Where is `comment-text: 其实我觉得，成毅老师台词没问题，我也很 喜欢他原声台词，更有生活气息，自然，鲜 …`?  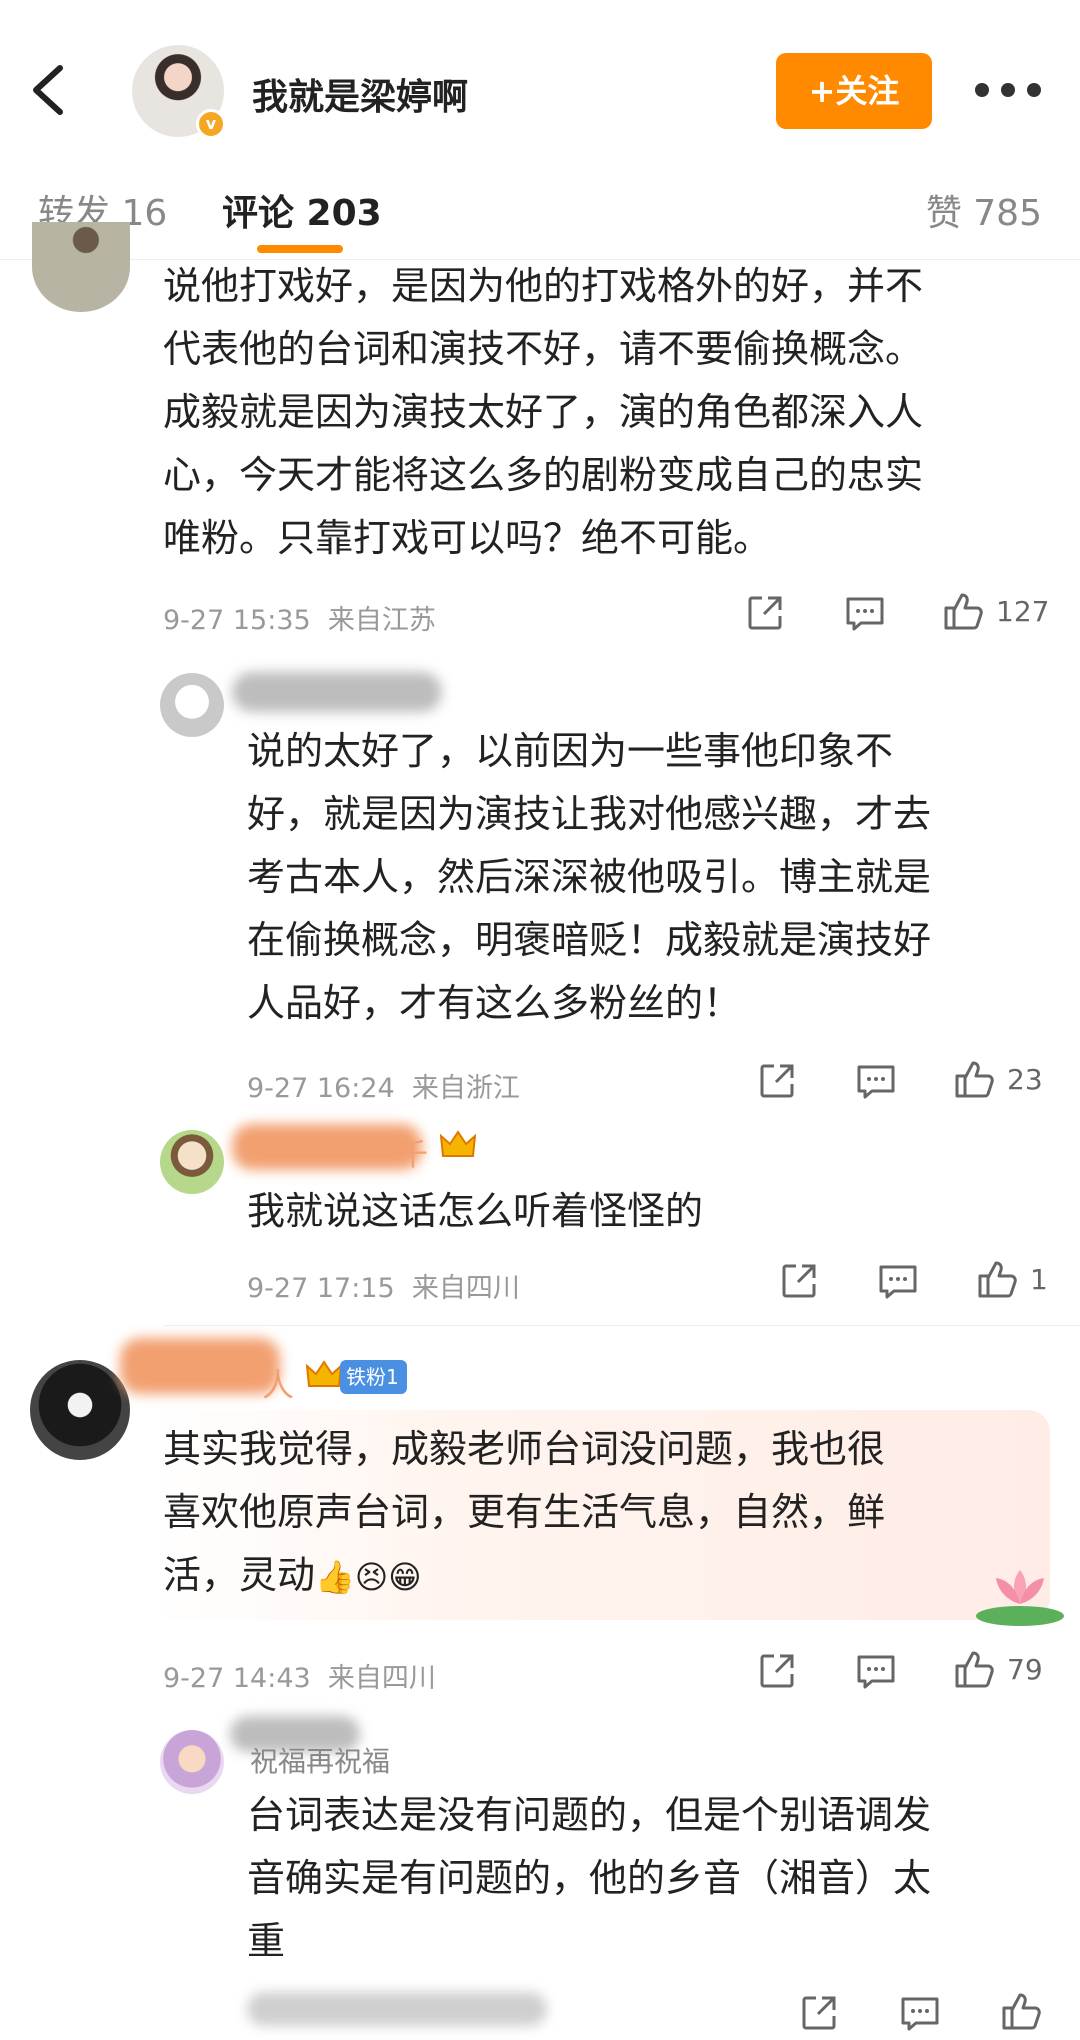 comment-text: 其实我觉得，成毅老师台词没问题，我也很 喜欢他原声台词，更有生活气息，自然，鲜 … is located at coordinates (593, 1513).